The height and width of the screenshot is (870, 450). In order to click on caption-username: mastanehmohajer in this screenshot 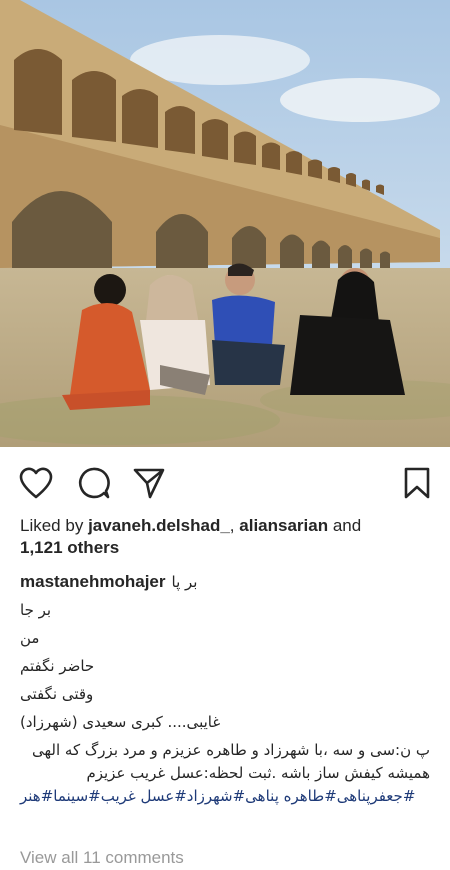, I will do `click(93, 582)`.